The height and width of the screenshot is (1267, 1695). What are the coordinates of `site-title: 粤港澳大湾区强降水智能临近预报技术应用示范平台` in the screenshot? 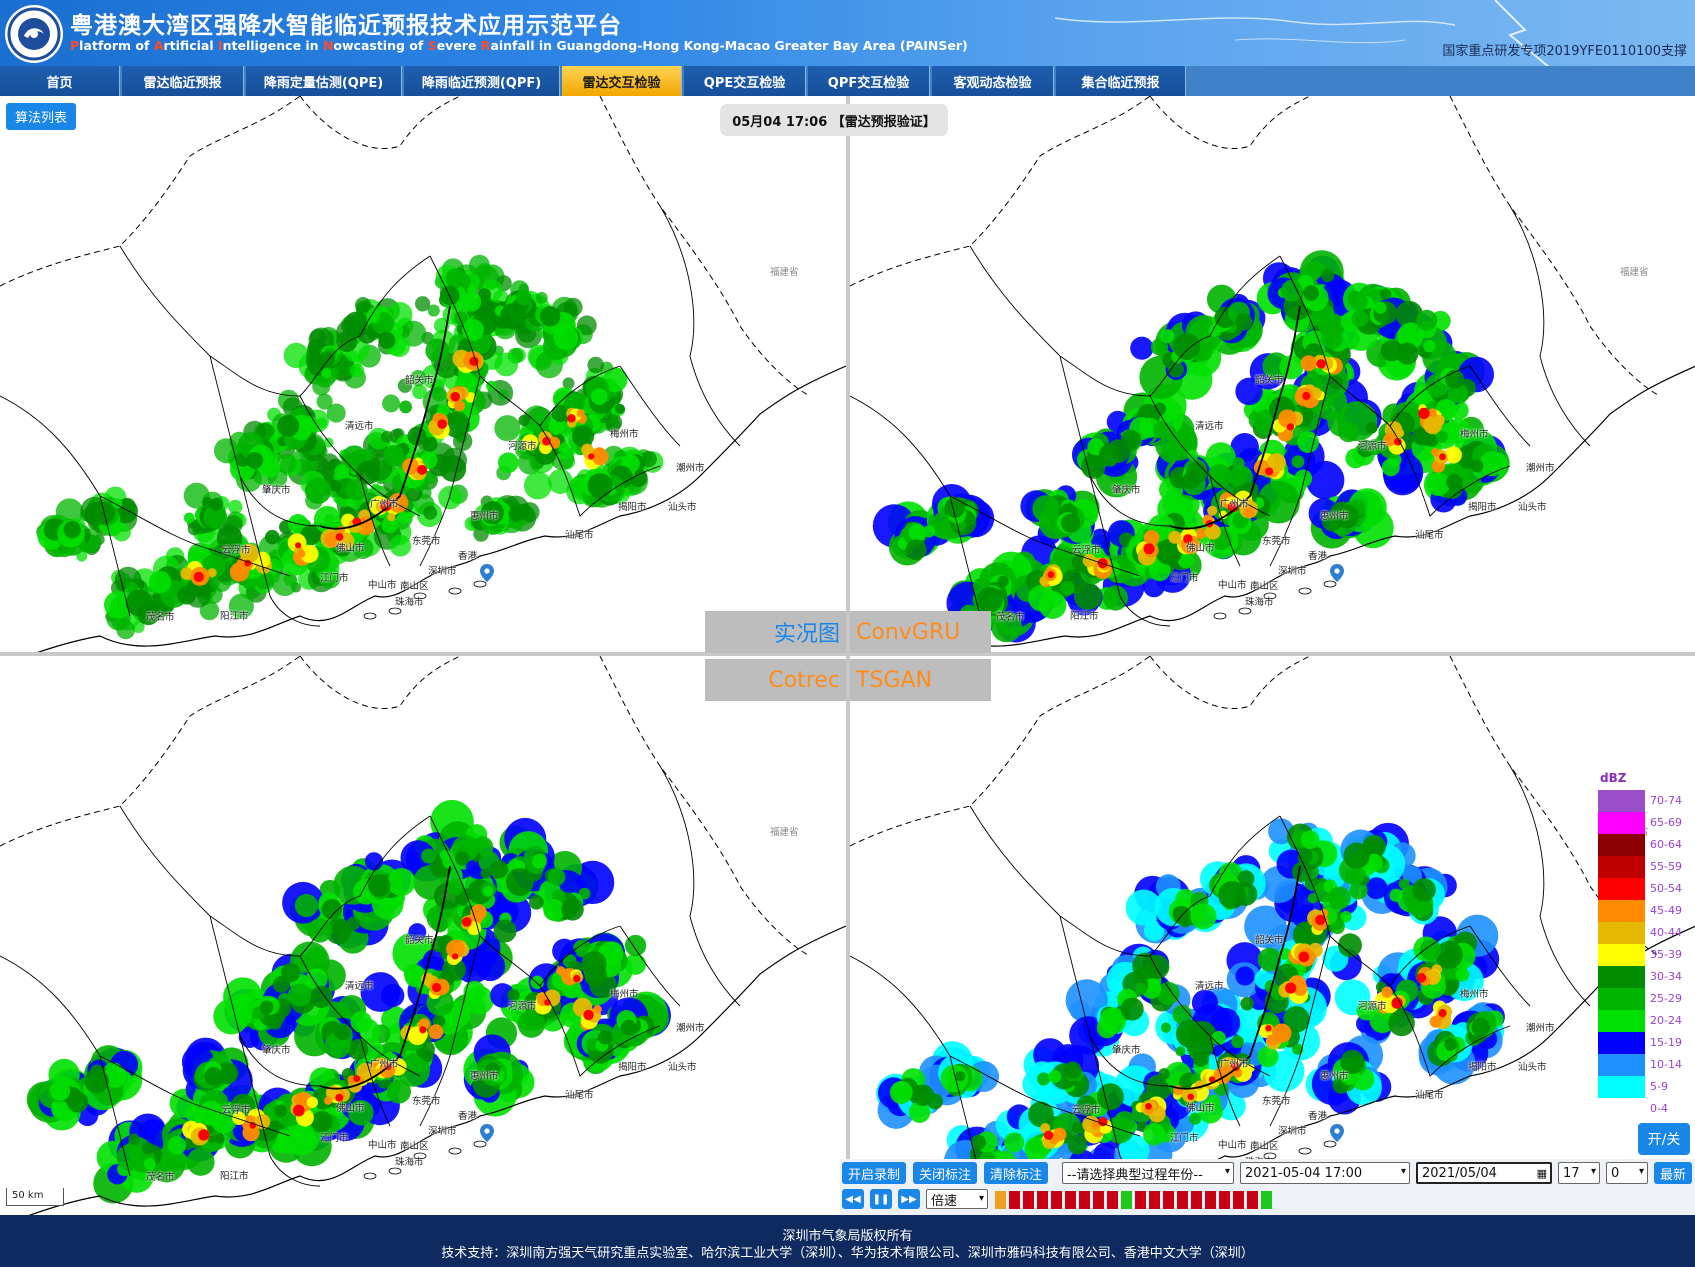 It's located at (346, 26).